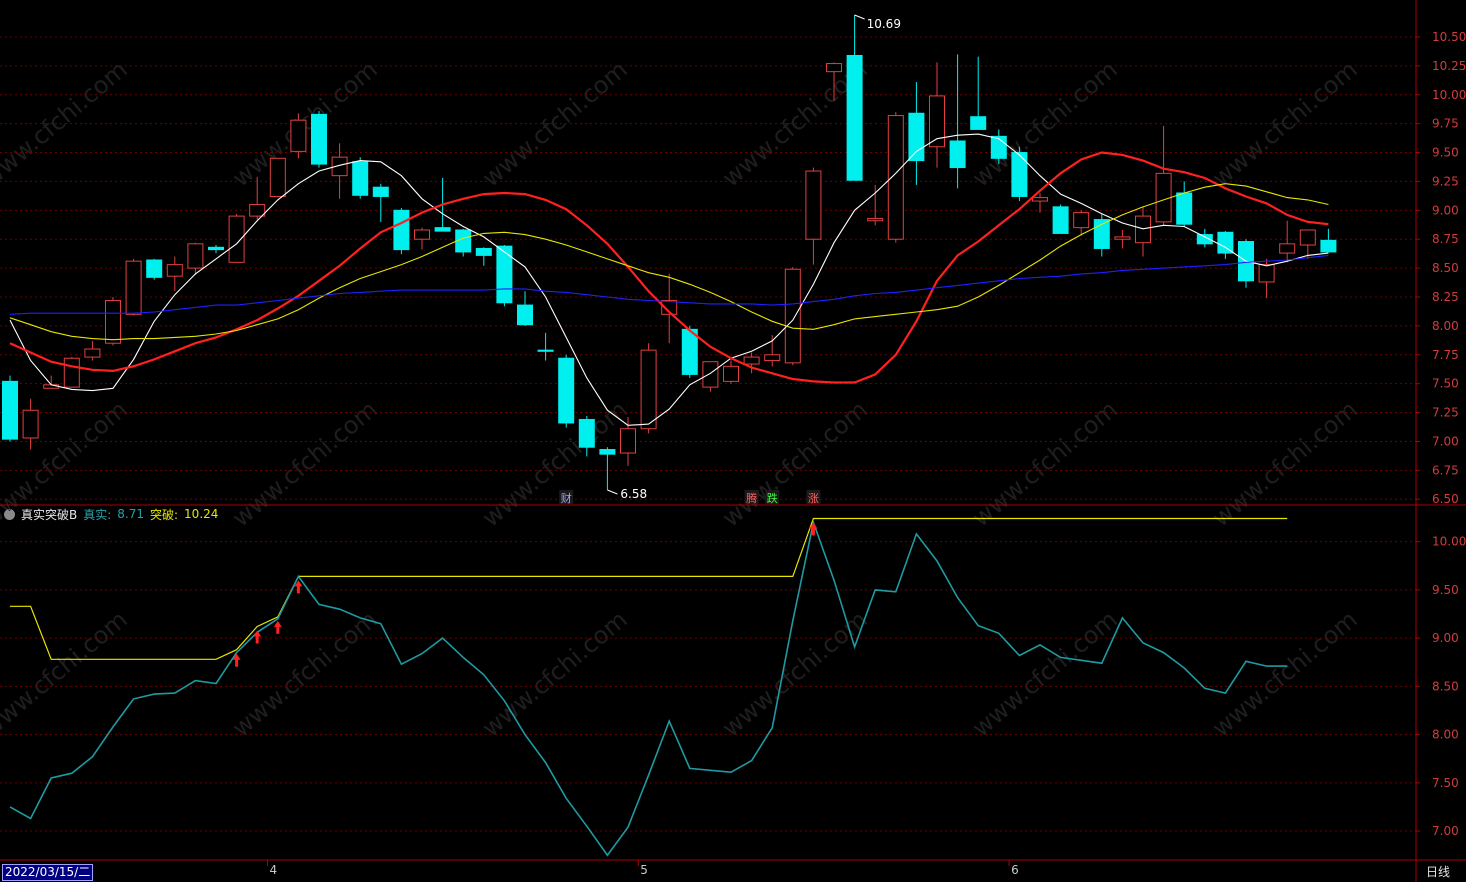  Describe the element at coordinates (1445, 470) in the screenshot. I see `main-axis-label: 6.75` at that location.